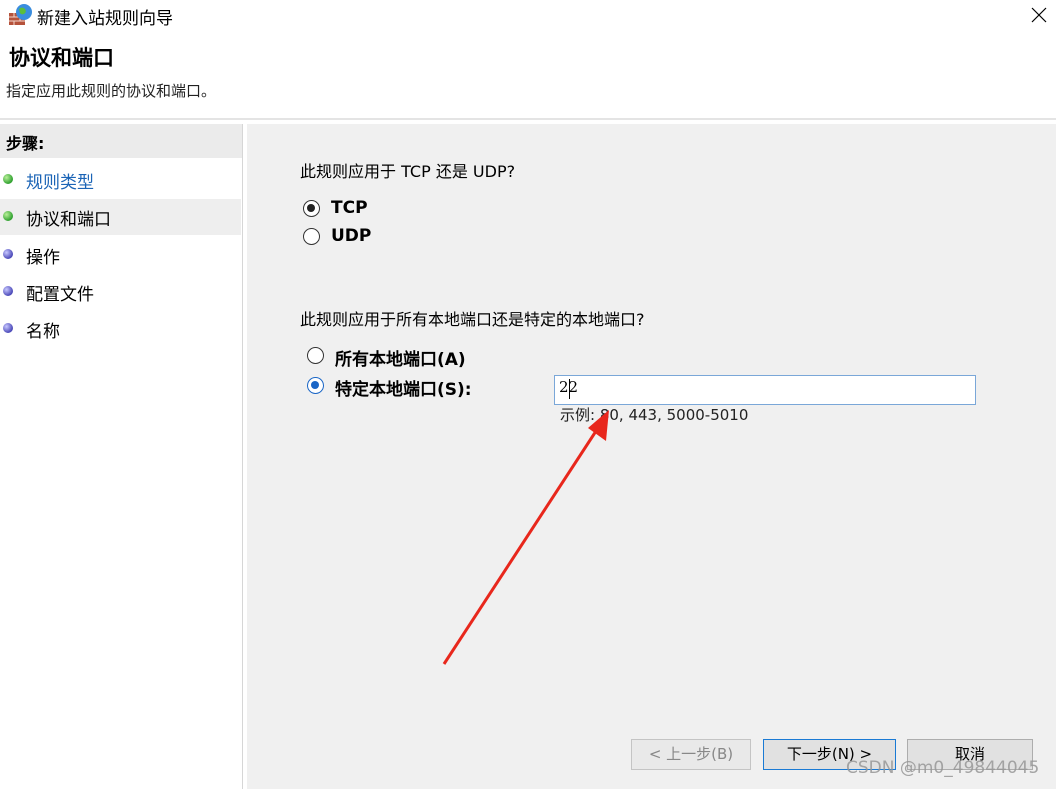 Image resolution: width=1056 pixels, height=789 pixels. Describe the element at coordinates (105, 19) in the screenshot. I see `window-title: 新建入站规则向导` at that location.